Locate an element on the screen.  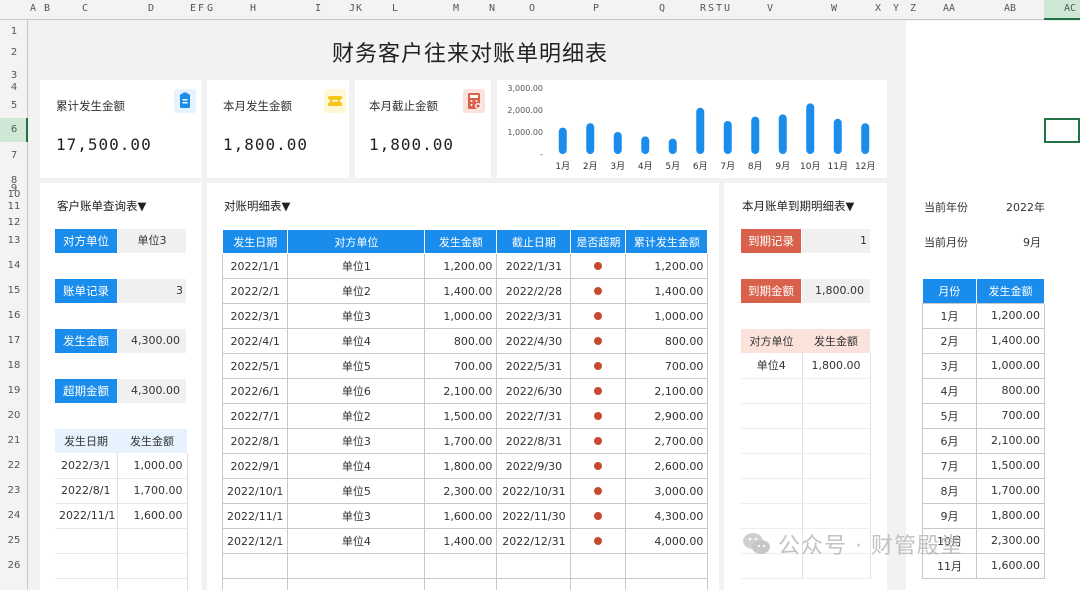
col-q: Q is located at coordinates (662, 8).